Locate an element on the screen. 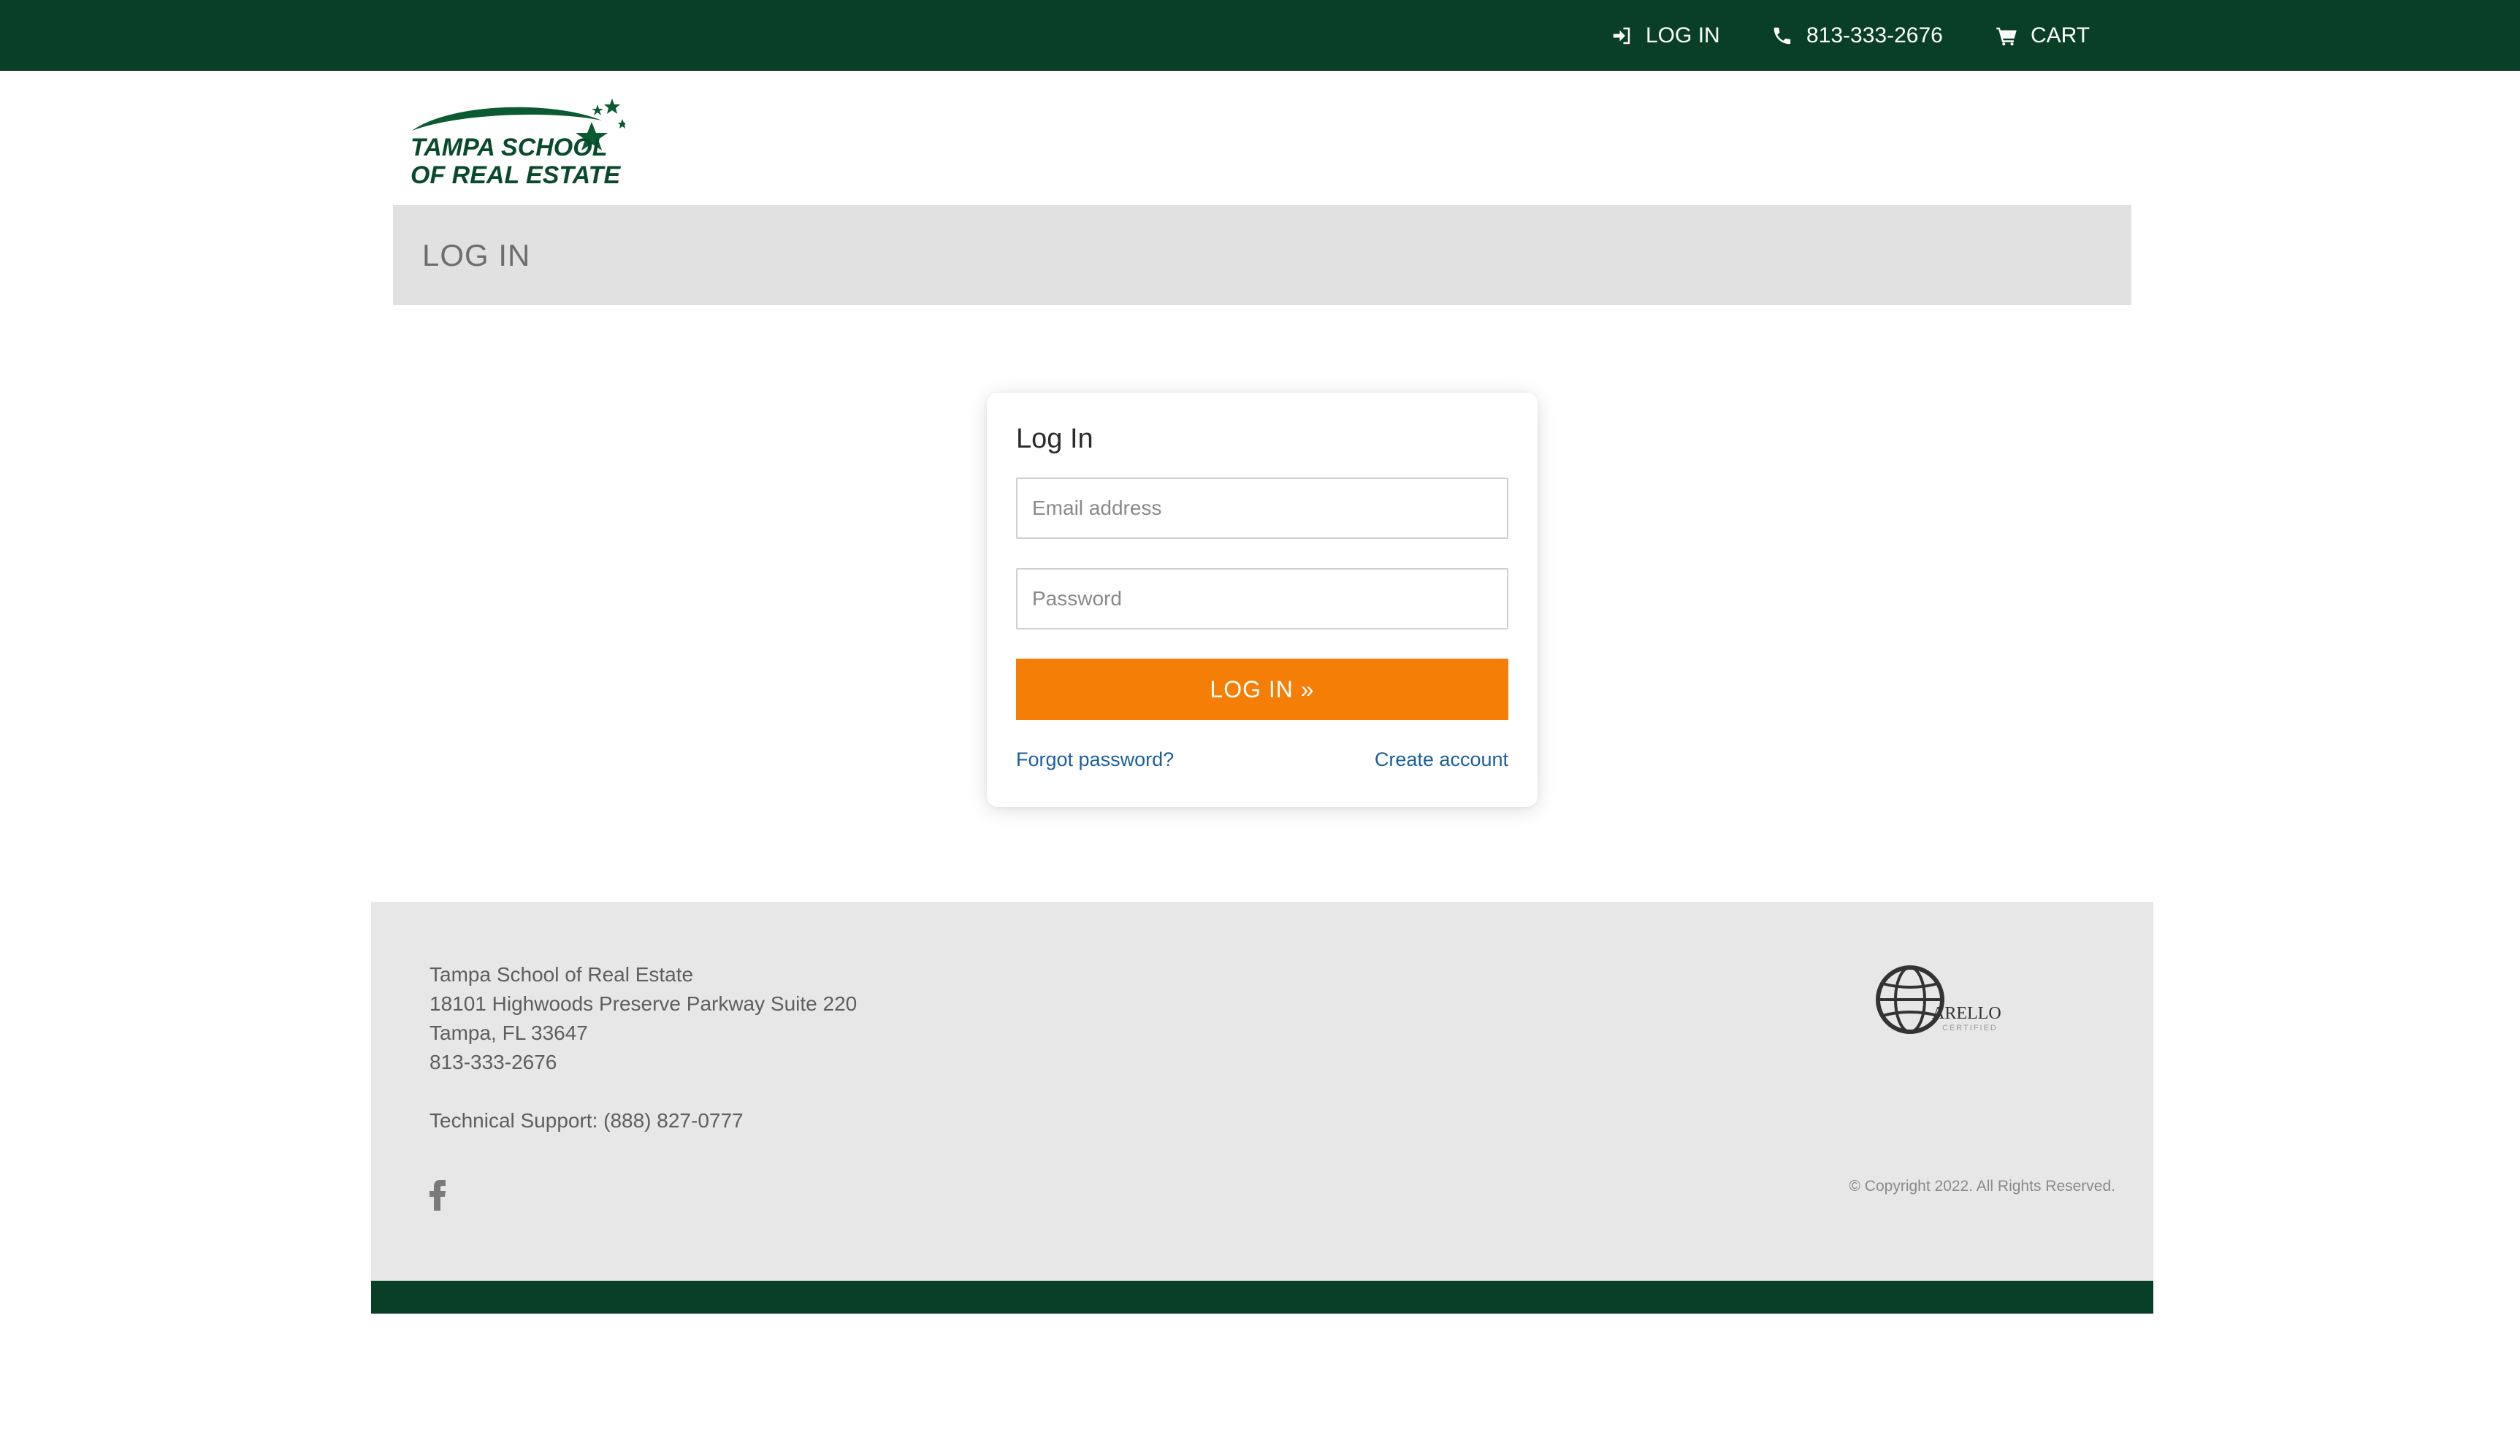 The width and height of the screenshot is (2520, 1456). top-bar: LOG IN 813-333-2676 CART is located at coordinates (1260, 35).